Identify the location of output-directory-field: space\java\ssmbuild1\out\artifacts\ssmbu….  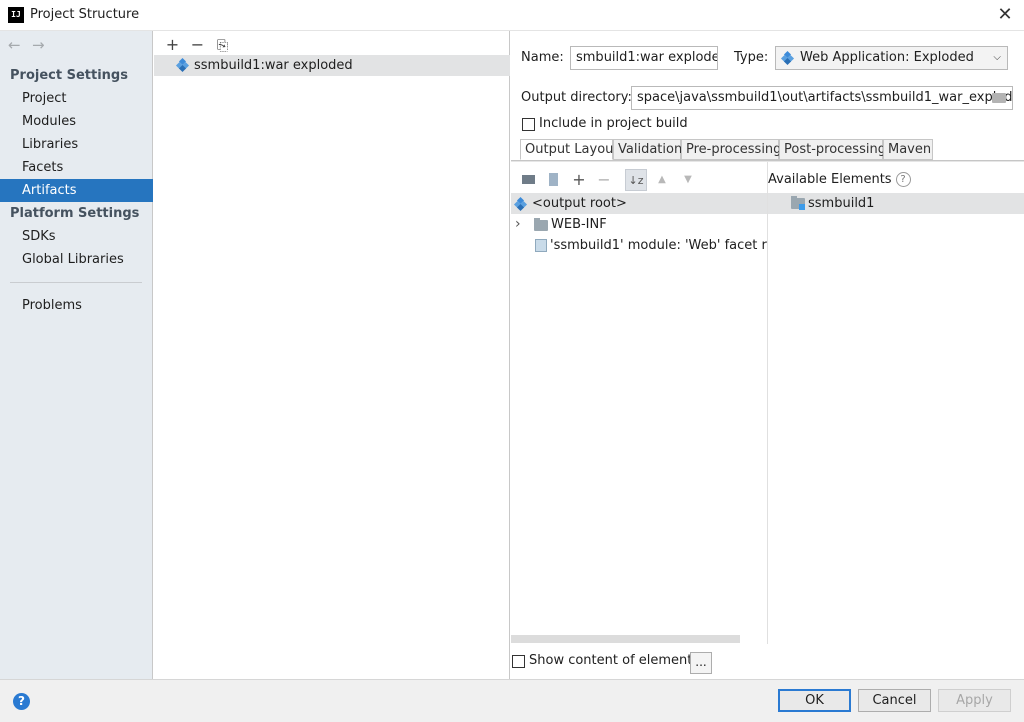
(822, 98).